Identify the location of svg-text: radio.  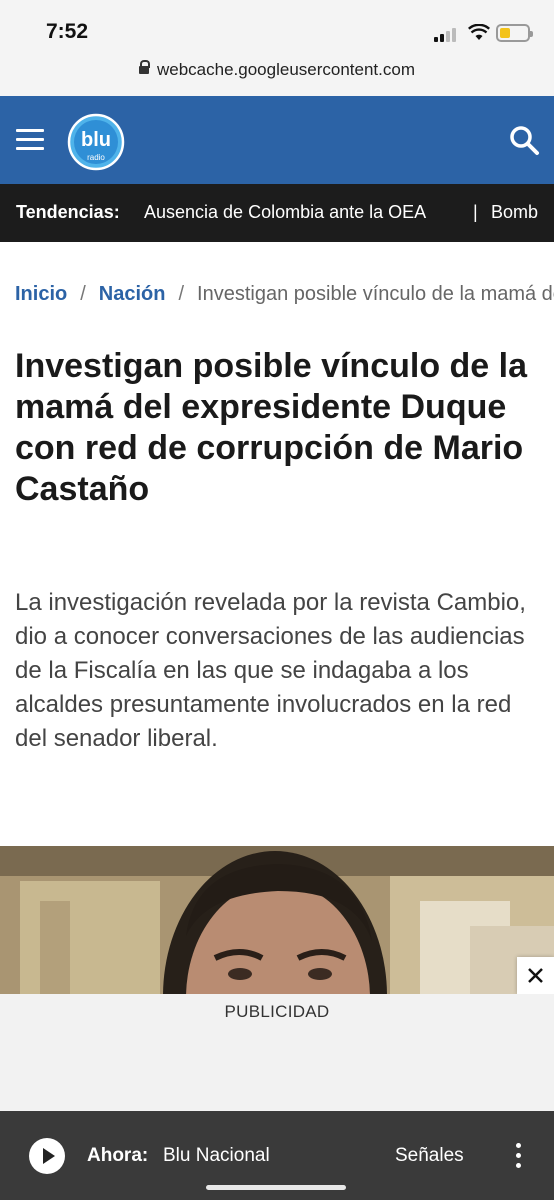
(96, 157).